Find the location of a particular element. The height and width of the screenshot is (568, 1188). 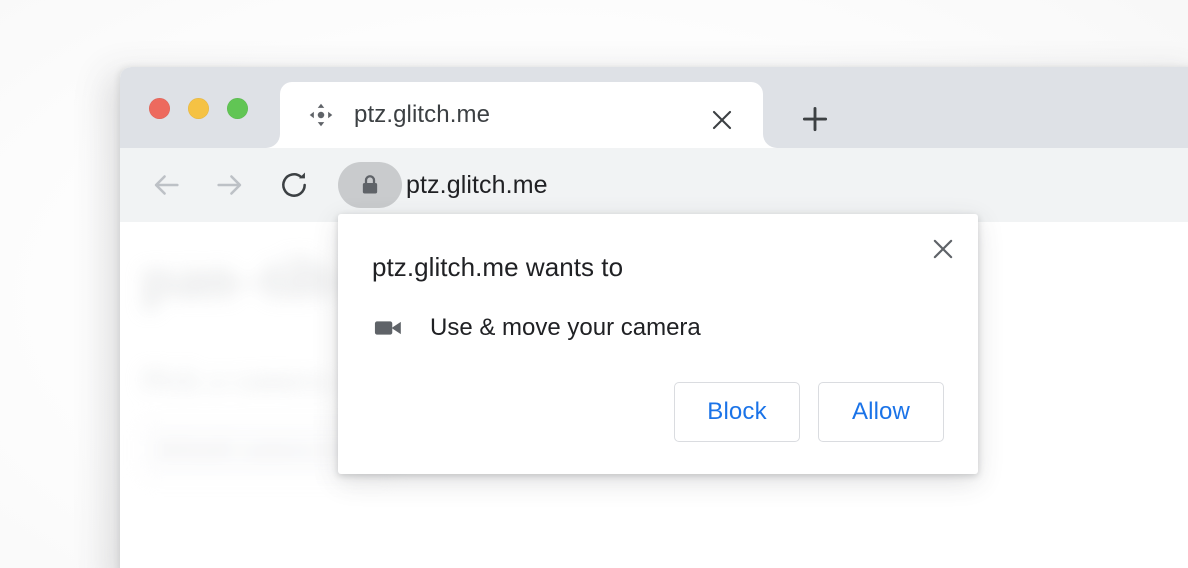

permission-item: Use & move your camera is located at coordinates (536, 328).